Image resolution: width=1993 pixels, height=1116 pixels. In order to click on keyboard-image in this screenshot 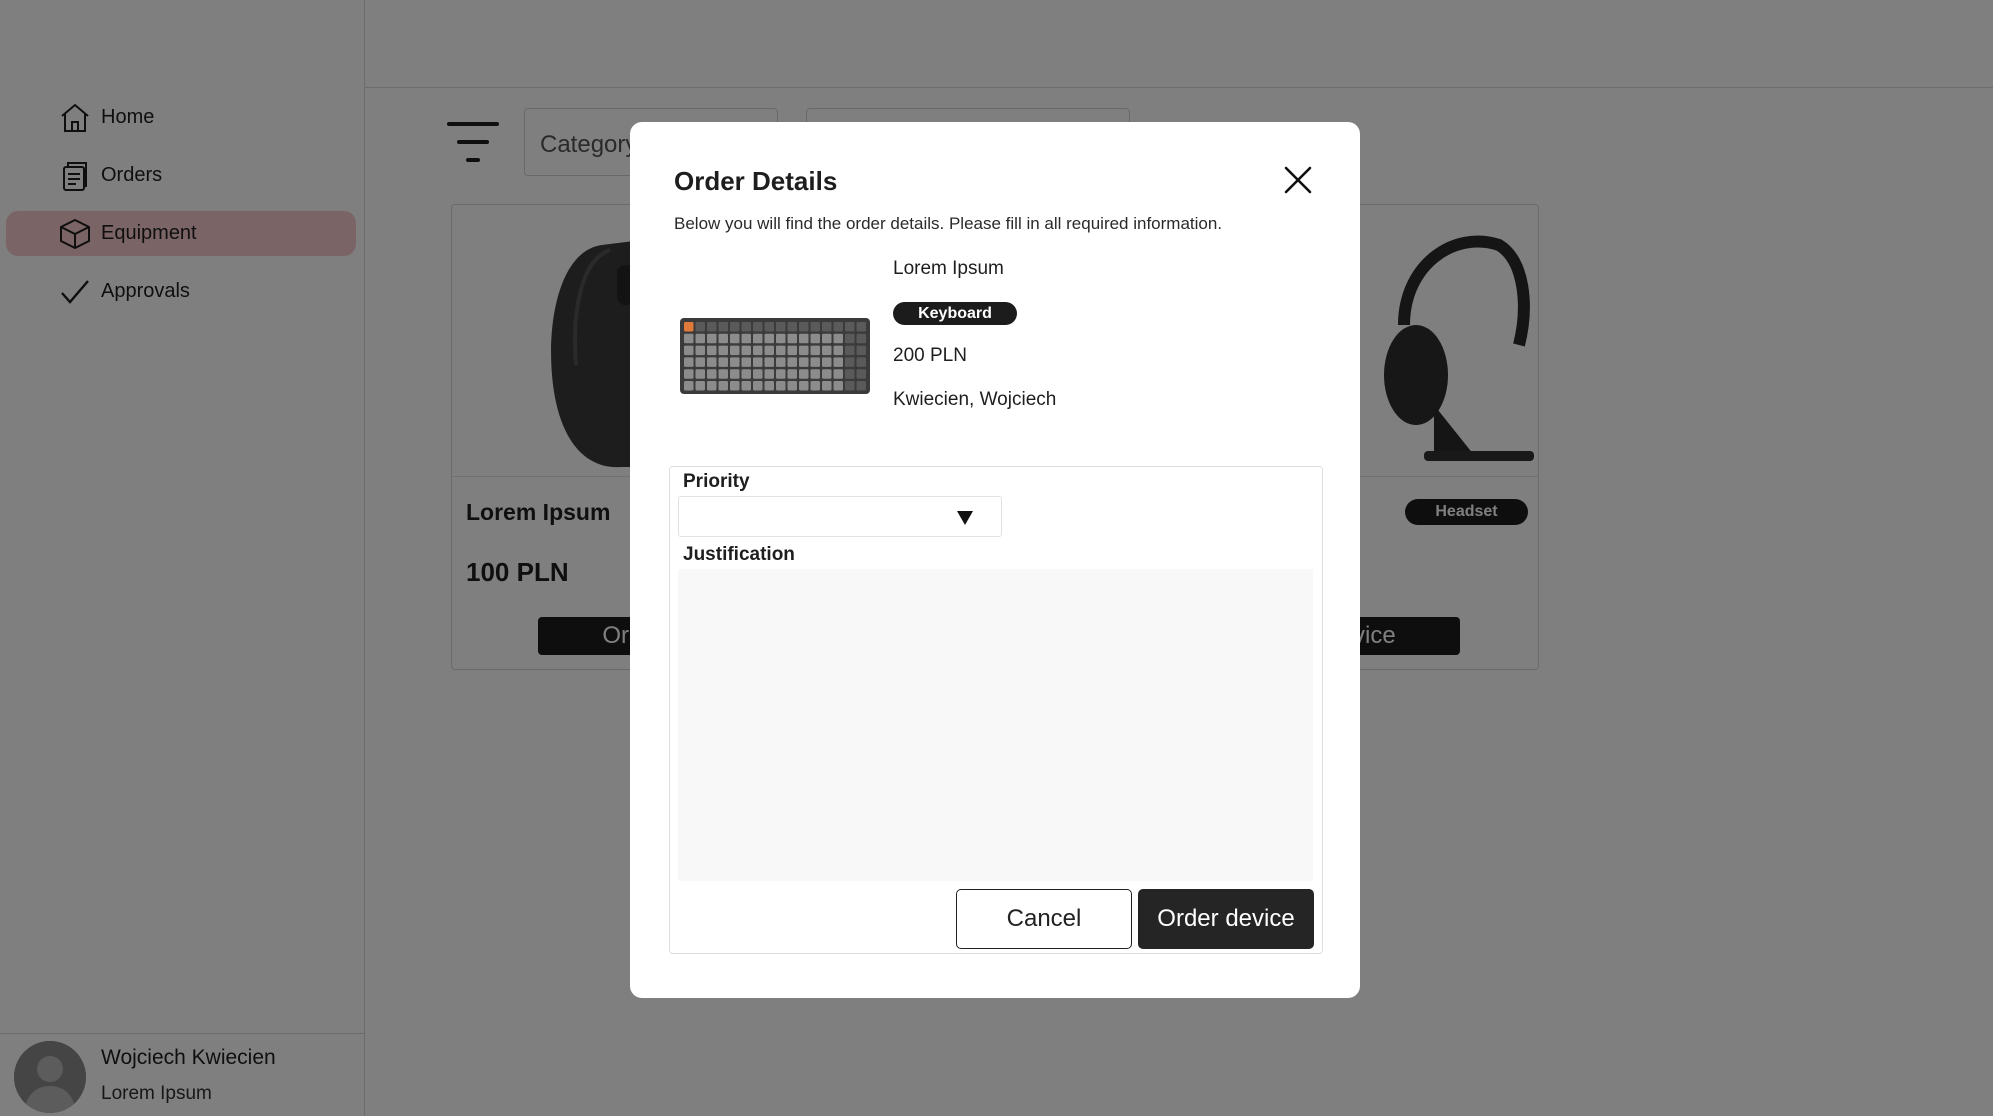, I will do `click(775, 356)`.